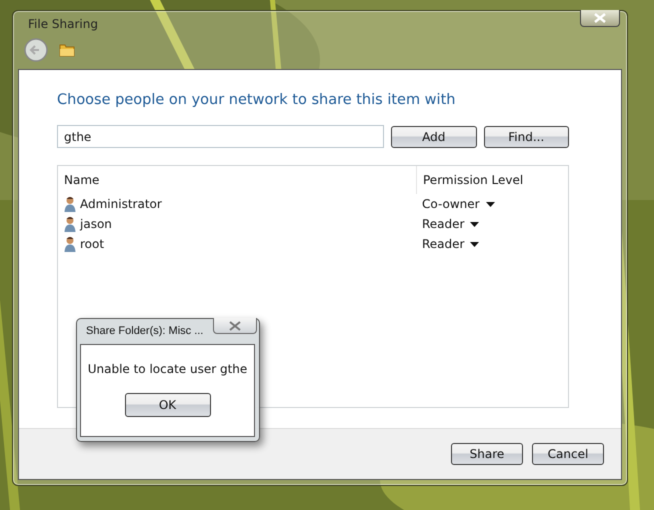 The width and height of the screenshot is (654, 510). Describe the element at coordinates (492, 204) in the screenshot. I see `permission-dropdown: Co-owner` at that location.